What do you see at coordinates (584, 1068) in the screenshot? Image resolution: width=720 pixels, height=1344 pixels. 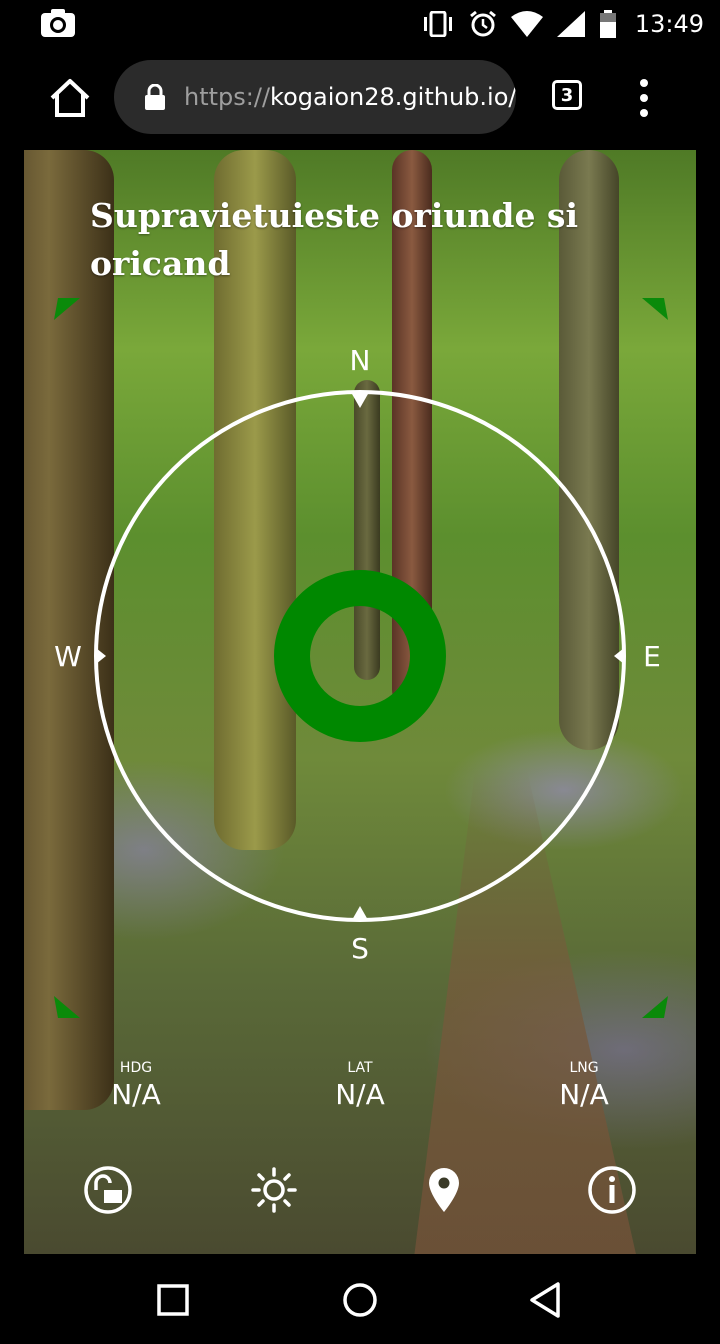 I see `longitude-label: LNG` at bounding box center [584, 1068].